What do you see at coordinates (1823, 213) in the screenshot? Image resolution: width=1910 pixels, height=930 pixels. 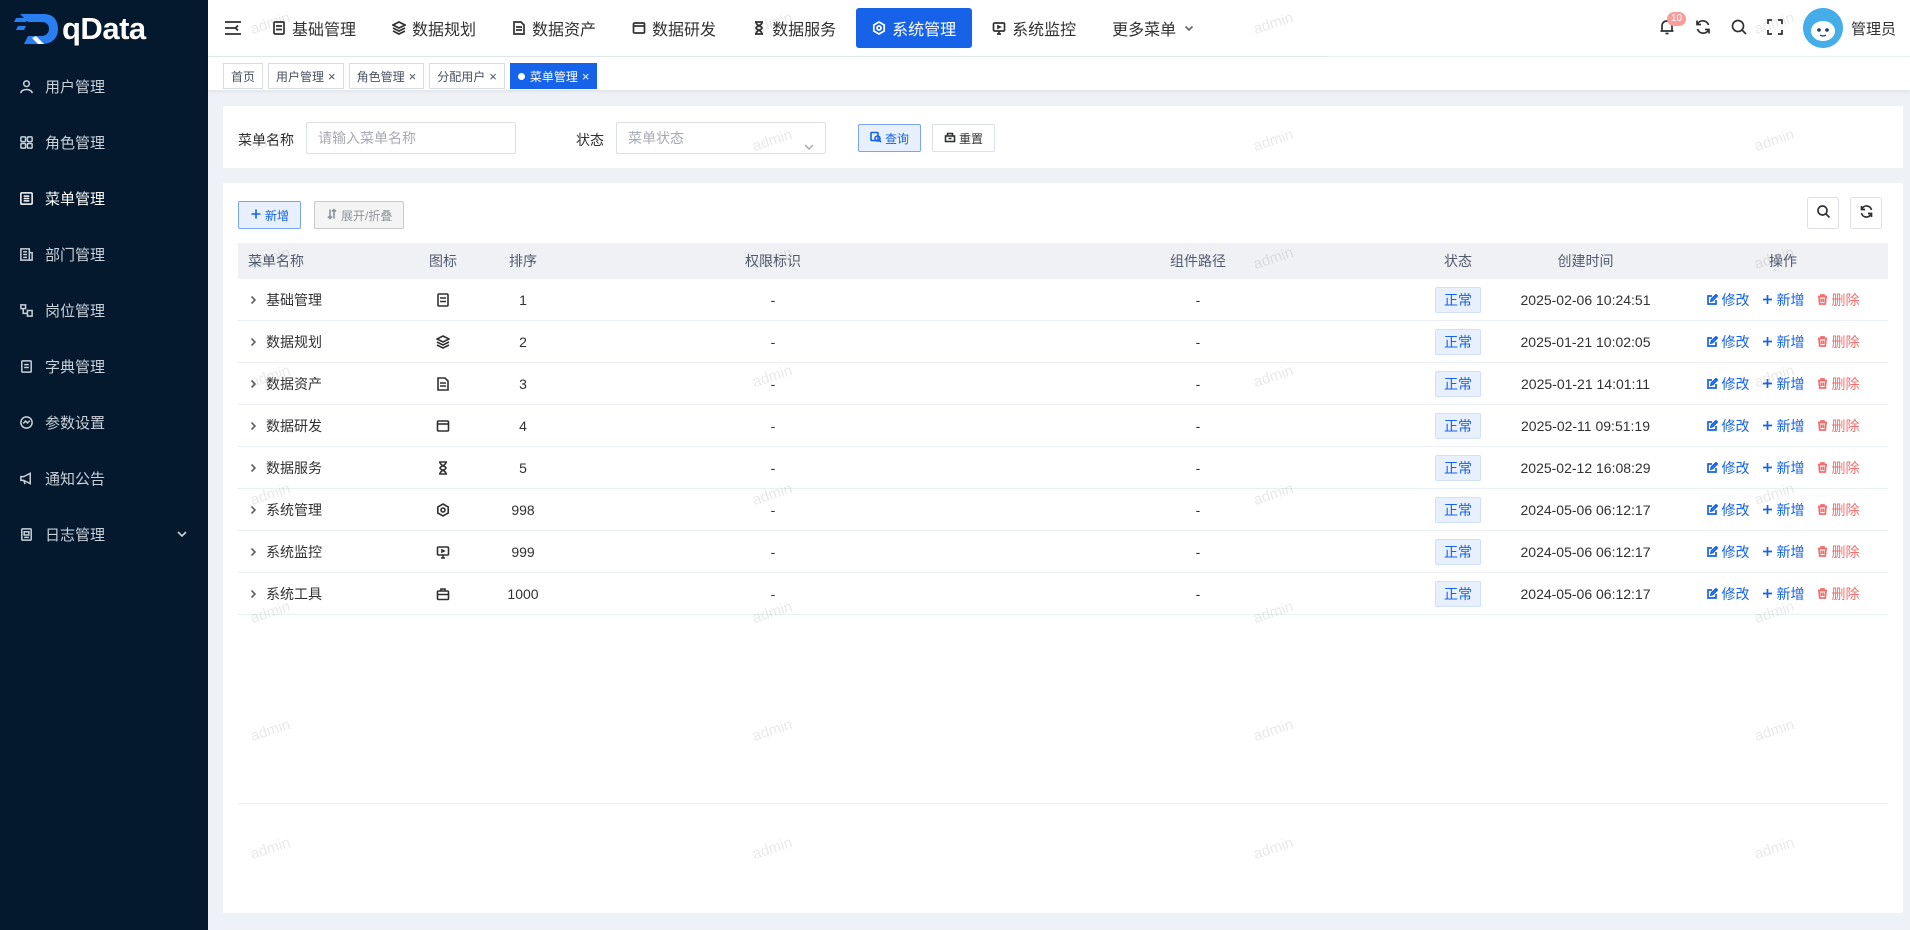 I see `toggle-search-button` at bounding box center [1823, 213].